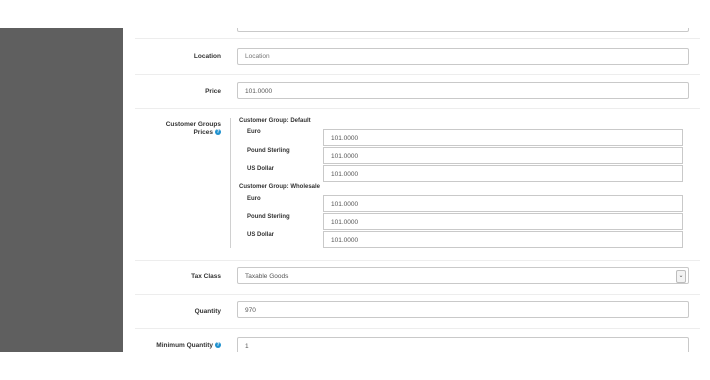 The width and height of the screenshot is (710, 380). I want to click on wholesale-euro-label: Euro, so click(254, 199).